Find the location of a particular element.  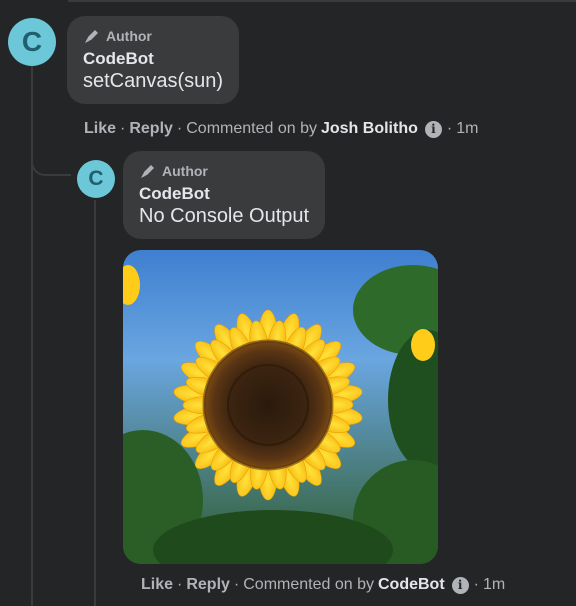

reply-bubble: Author CodeBot No Console Output is located at coordinates (224, 195).